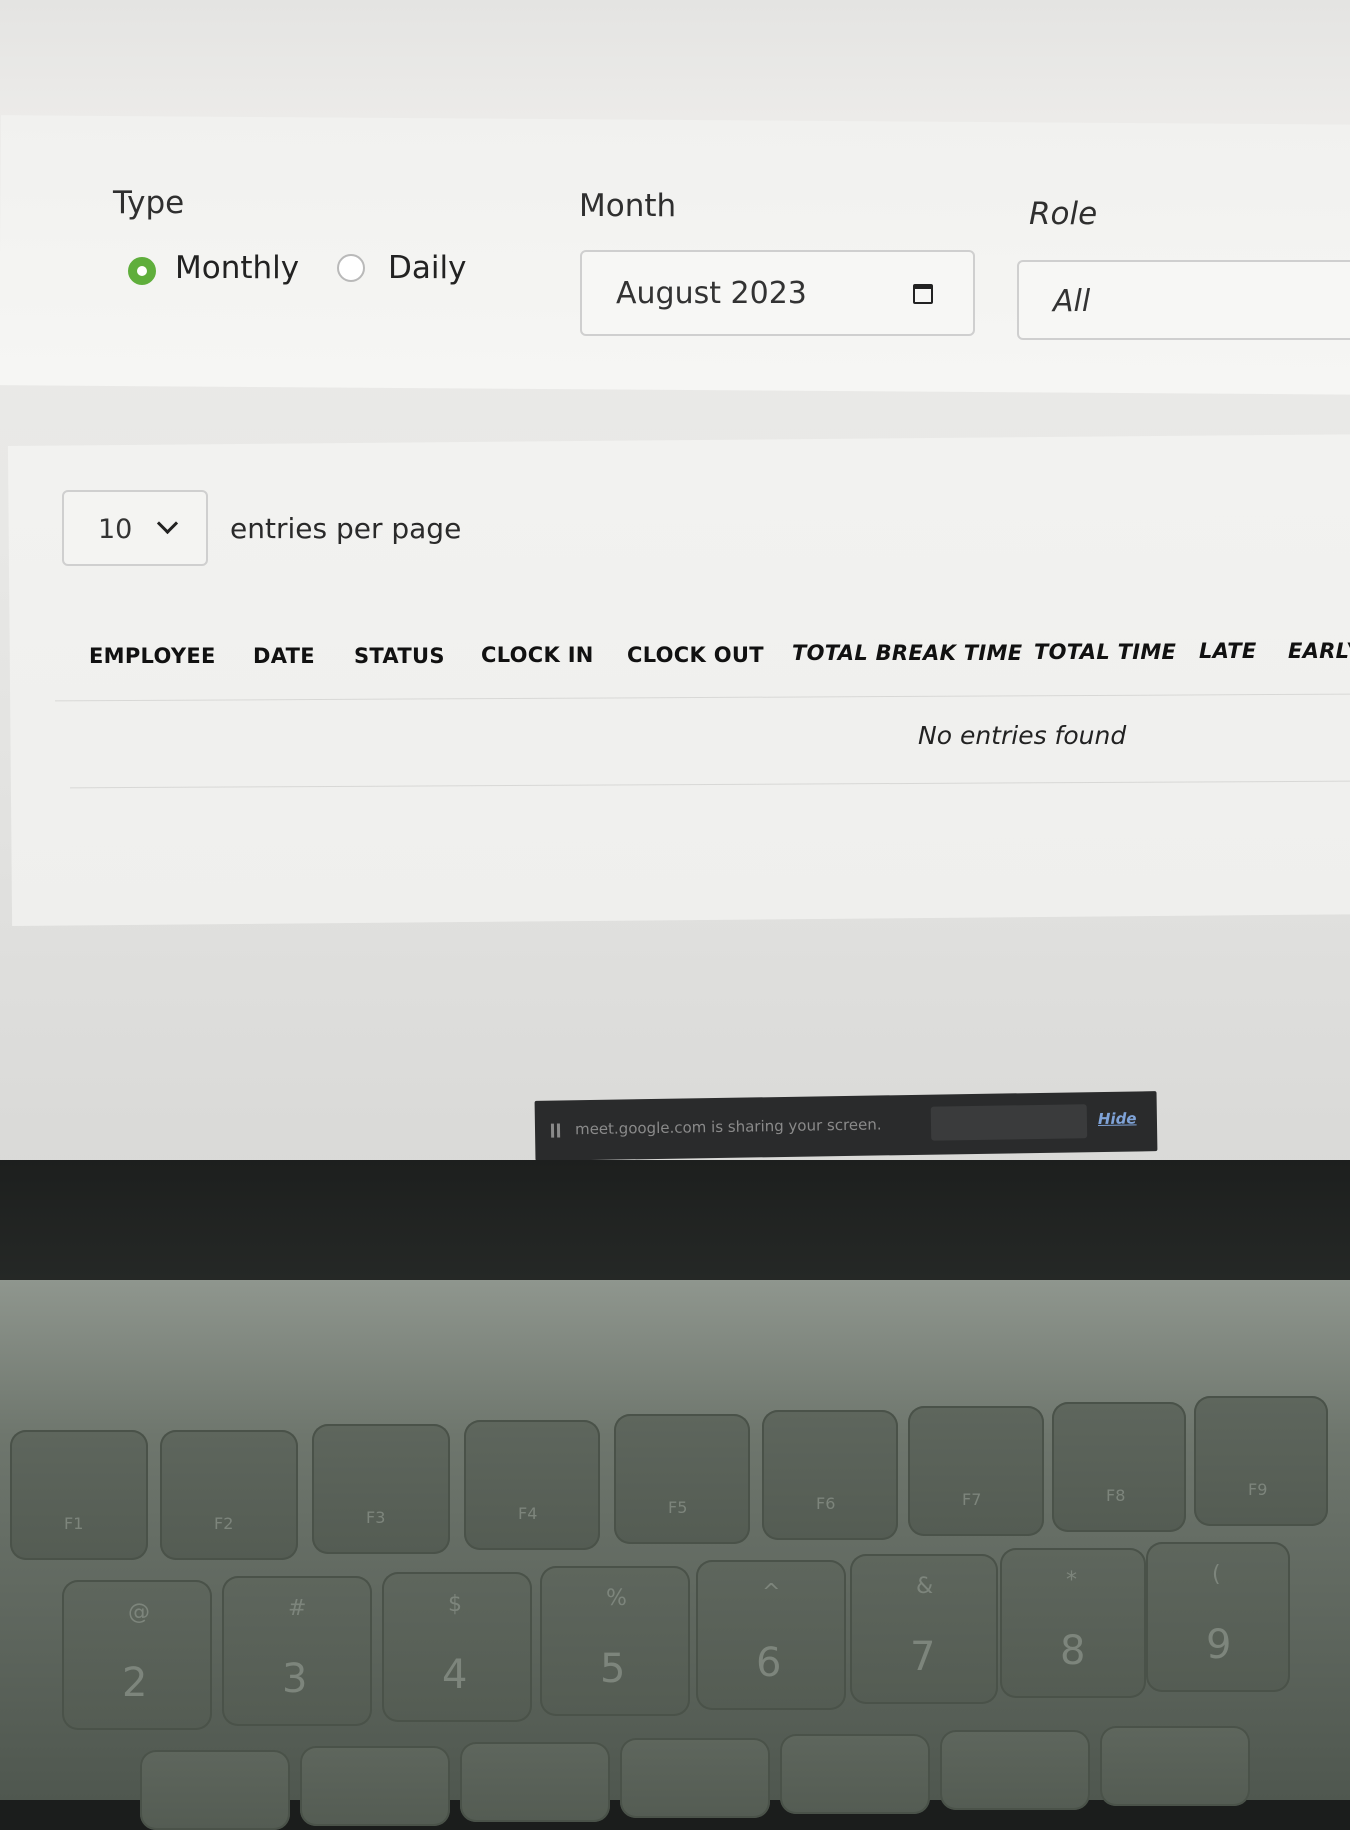 Image resolution: width=1350 pixels, height=1830 pixels. I want to click on key-f9: F9, so click(1261, 1461).